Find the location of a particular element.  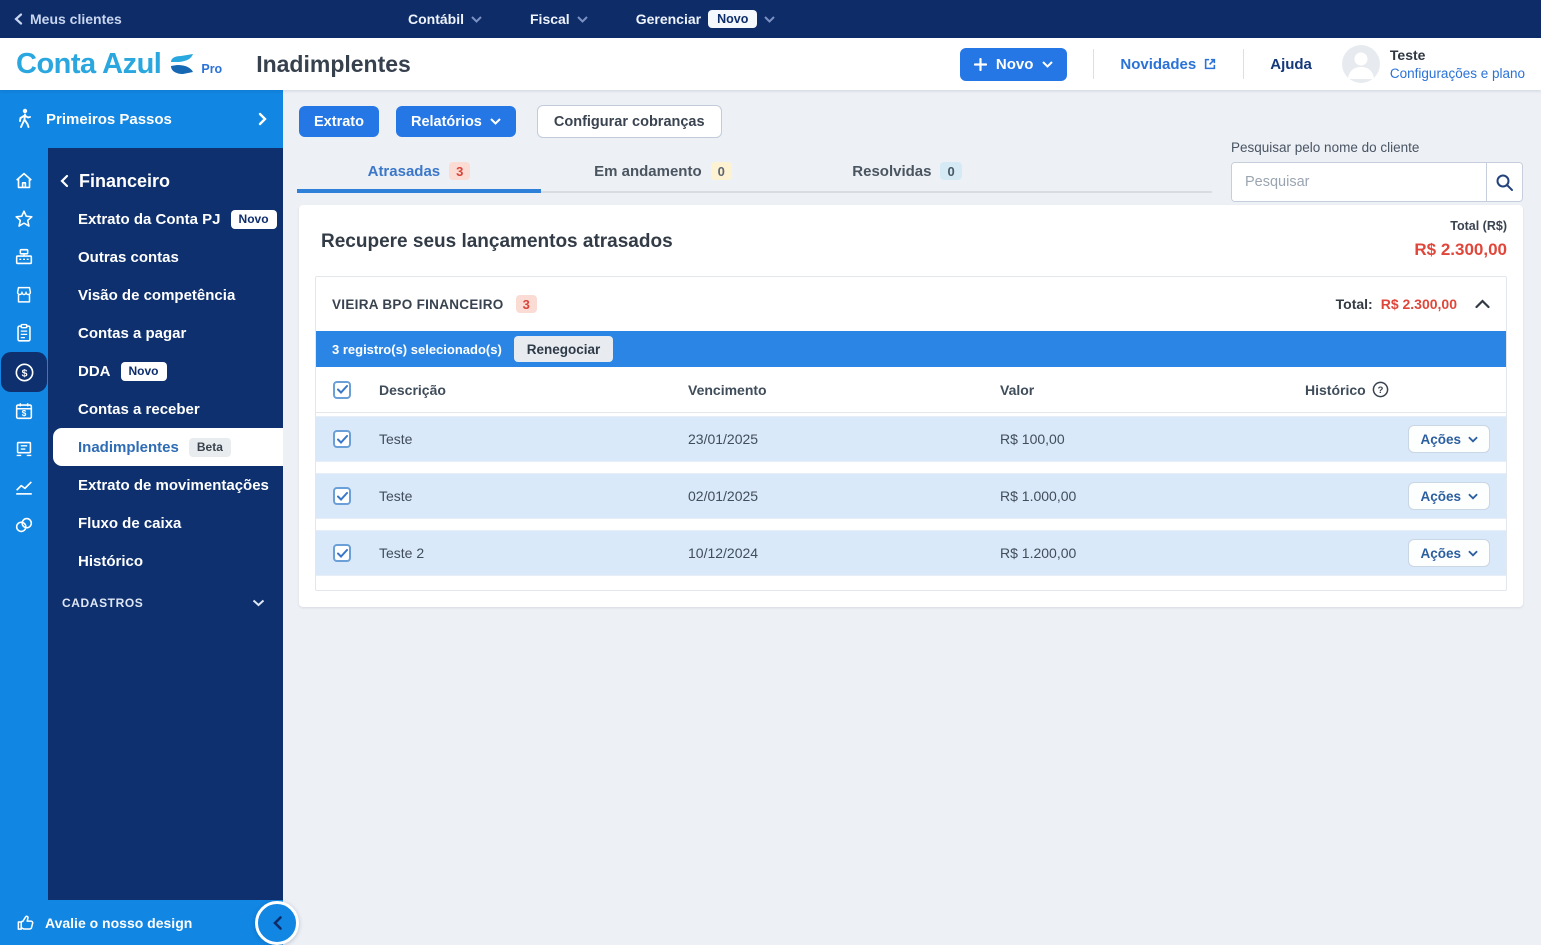

back-to-clients-link: Meus clientes is located at coordinates (68, 19).